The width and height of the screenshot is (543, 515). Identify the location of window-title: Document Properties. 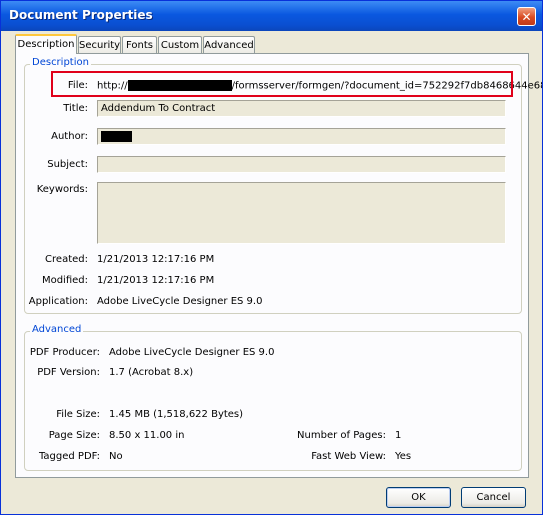
(81, 15).